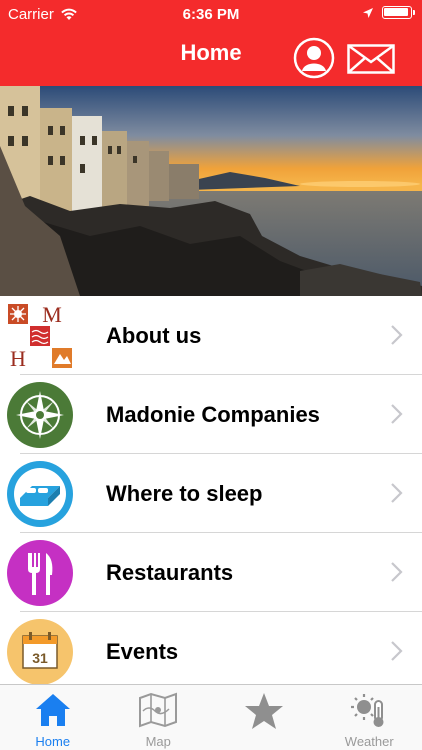 This screenshot has height=750, width=422. I want to click on mhm-logo-icon: M H, so click(40, 336).